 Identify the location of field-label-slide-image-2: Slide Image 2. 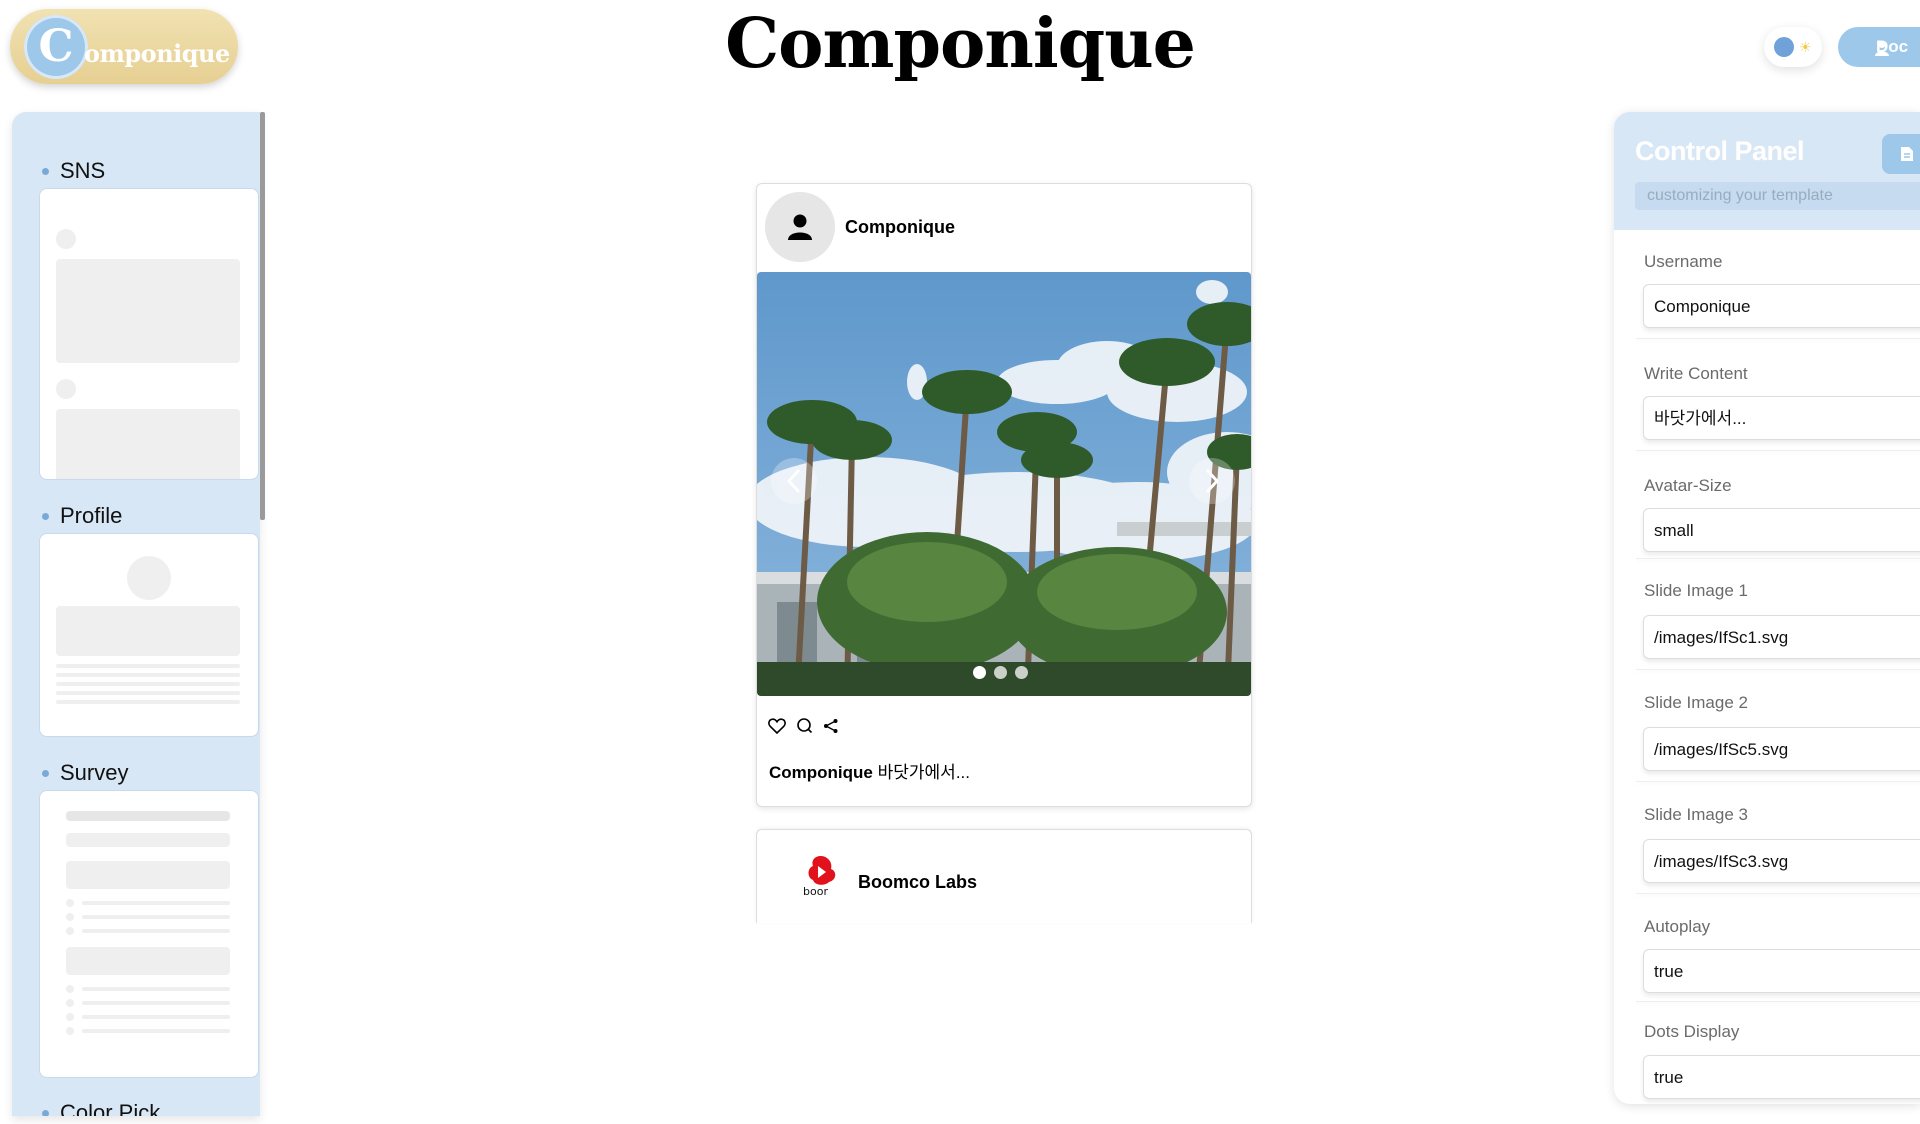
(1696, 702).